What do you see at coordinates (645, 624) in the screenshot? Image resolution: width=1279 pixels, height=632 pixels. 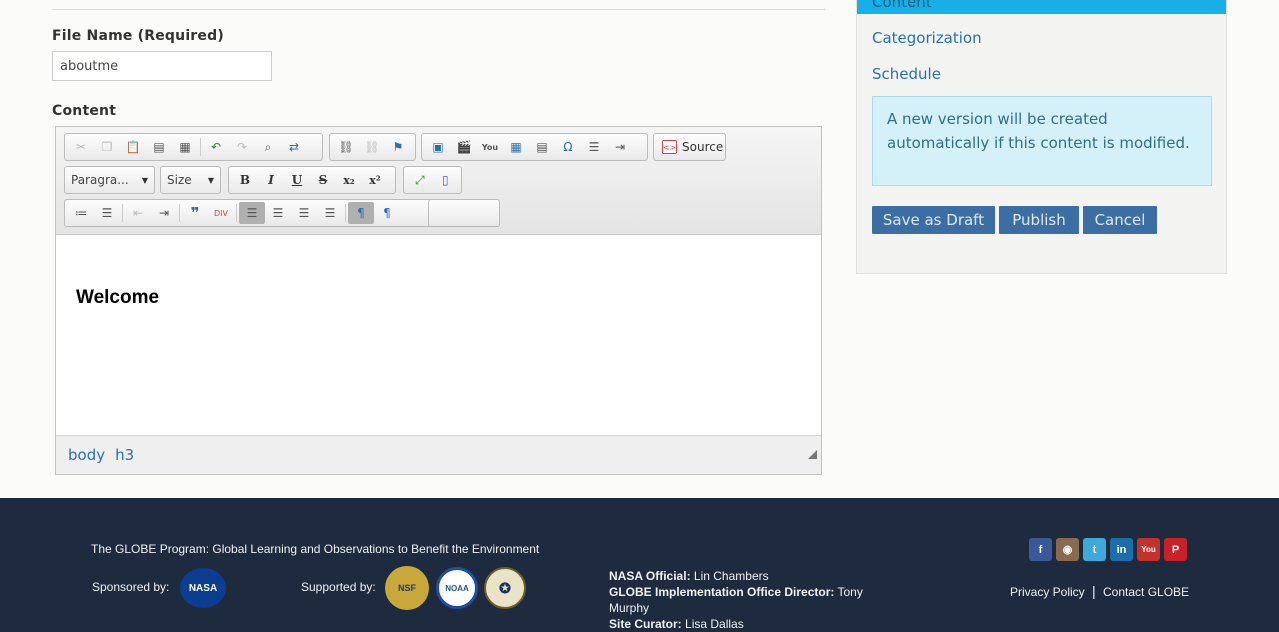 I see `curator-label: Site Curator:` at bounding box center [645, 624].